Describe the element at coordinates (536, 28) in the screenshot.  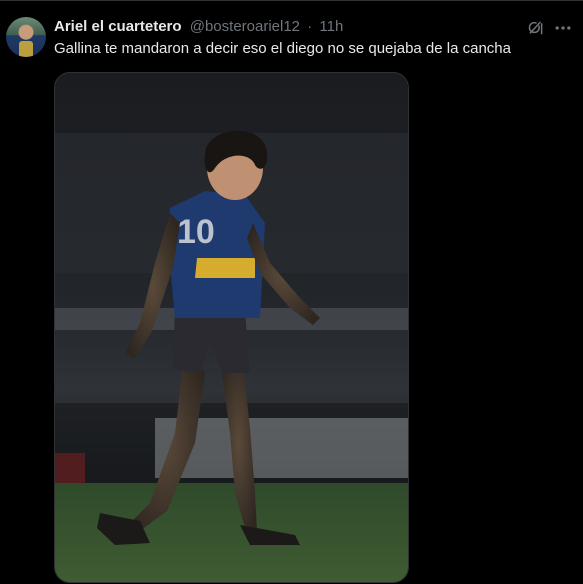
I see `grok-icon` at that location.